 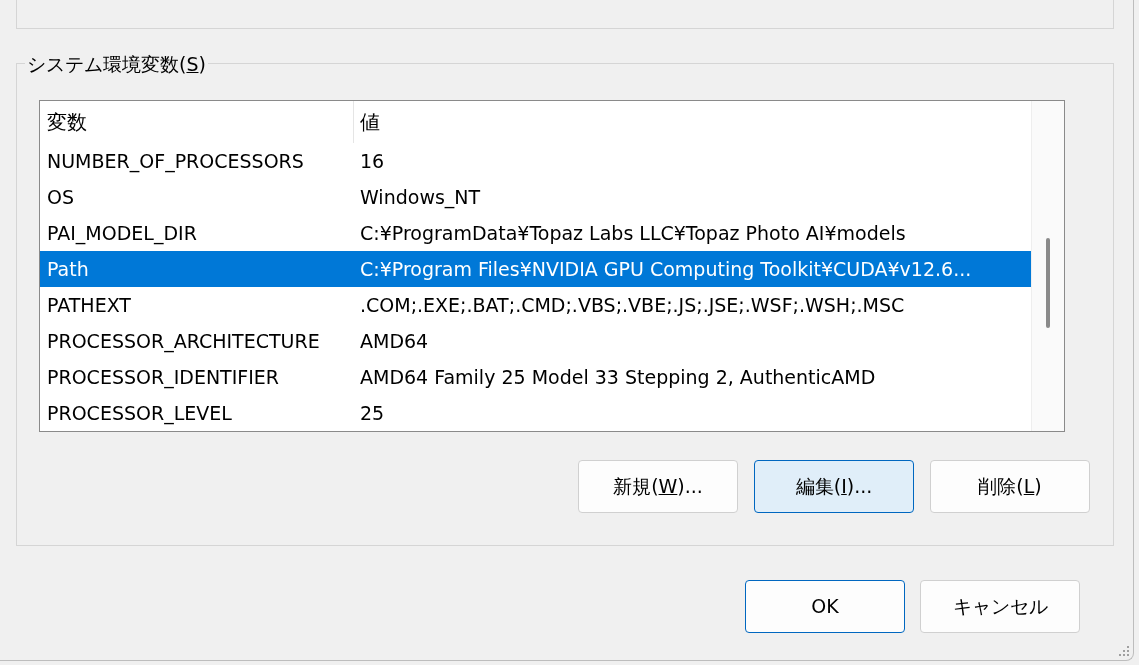 I want to click on table-row: PAI_MODEL_DIR C:¥ProgramData¥Topaz Labs LLC¥Topaz Photo AI¥models, so click(x=535, y=233).